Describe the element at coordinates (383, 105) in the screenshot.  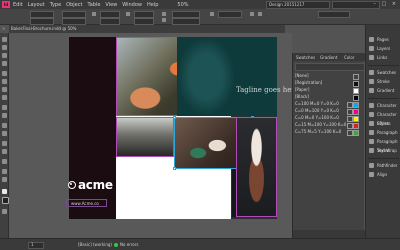
I see `dock-character: Character` at that location.